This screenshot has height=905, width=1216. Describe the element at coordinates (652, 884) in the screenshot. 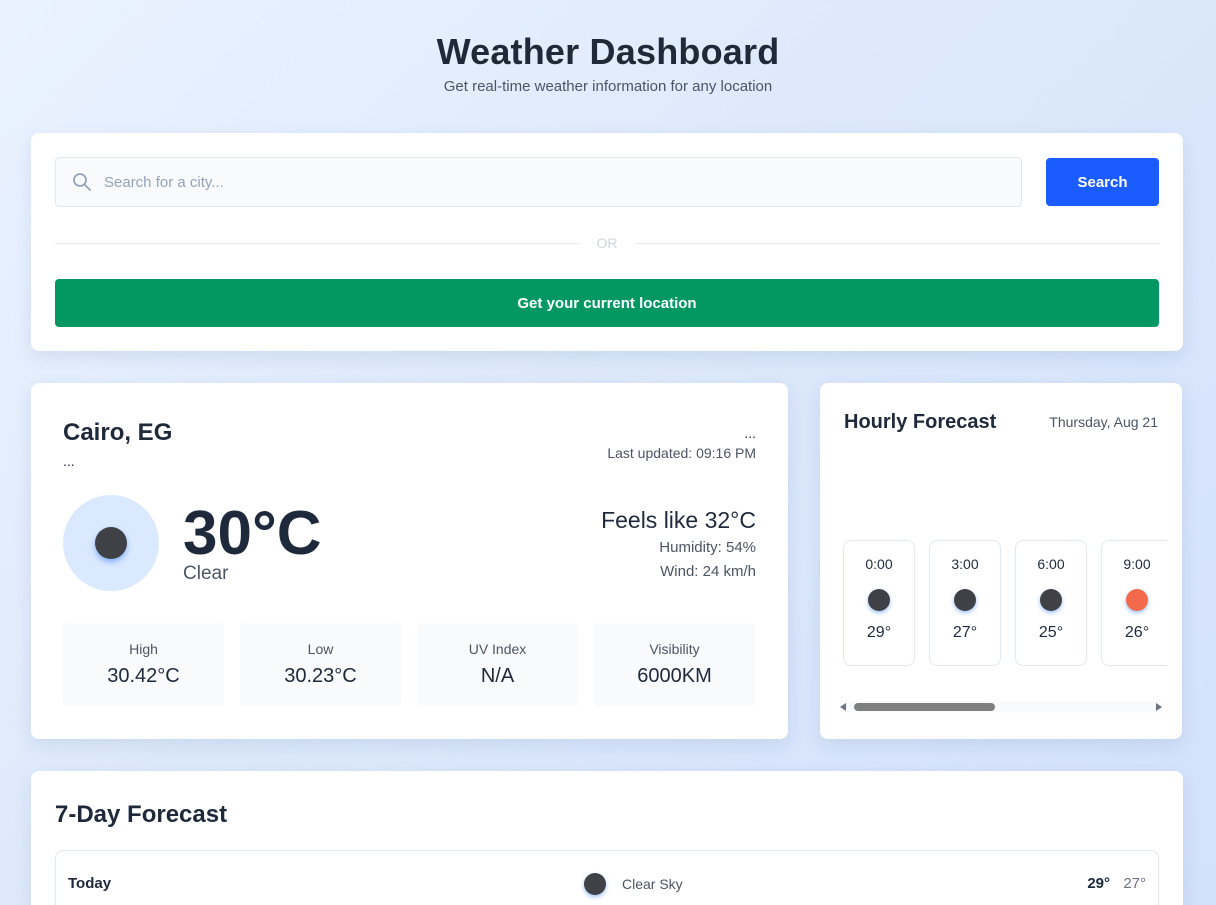

I see `day-condition: Clear Sky` at that location.